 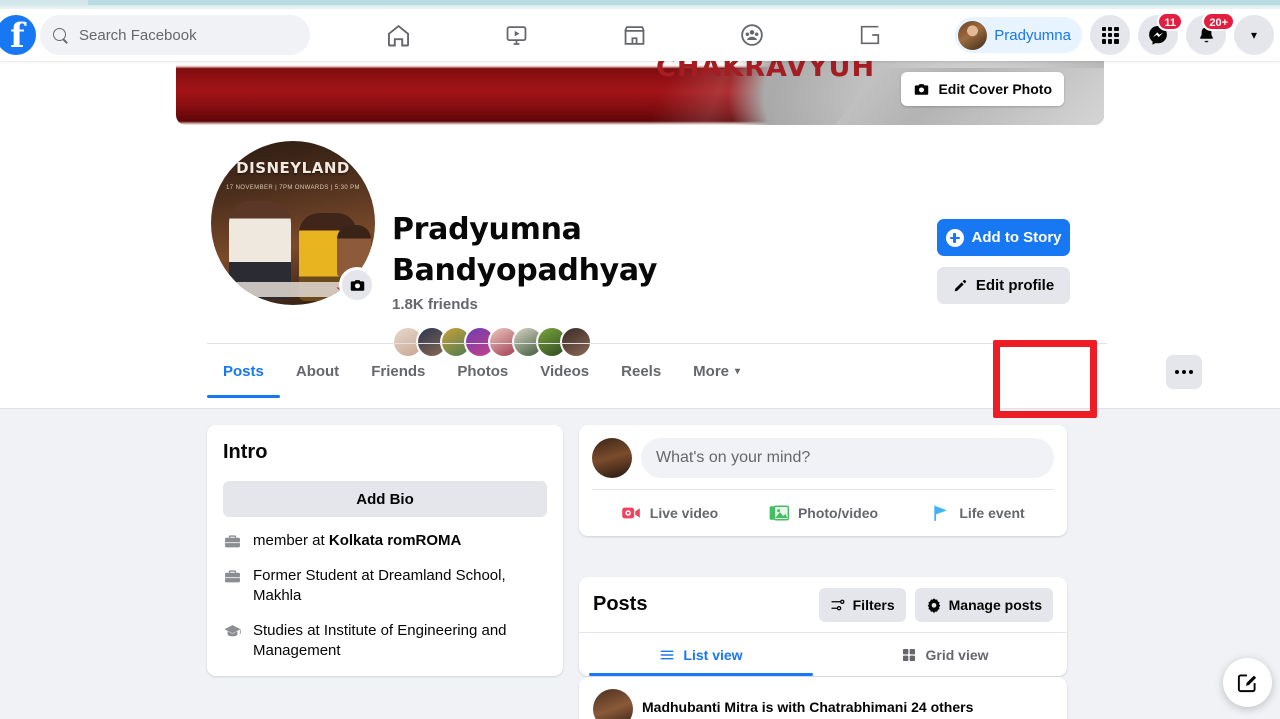 I want to click on tab-label: Photos, so click(x=483, y=371).